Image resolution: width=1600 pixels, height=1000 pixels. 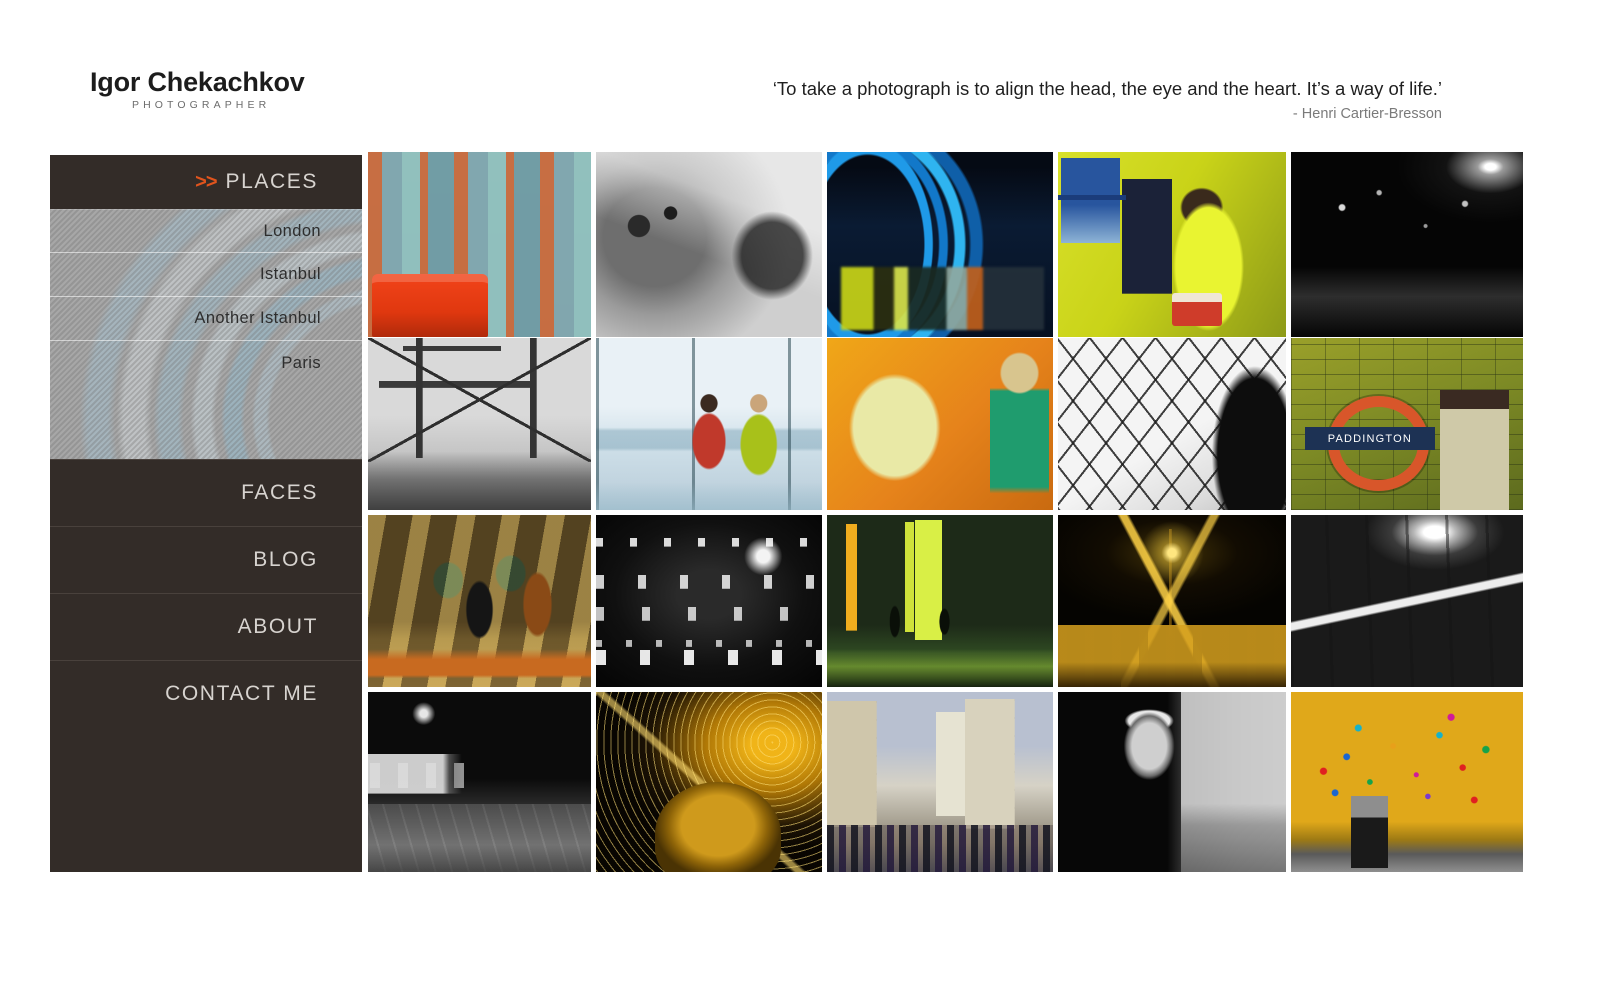 I want to click on sidebar-item-places: >> PLACES, so click(x=206, y=182).